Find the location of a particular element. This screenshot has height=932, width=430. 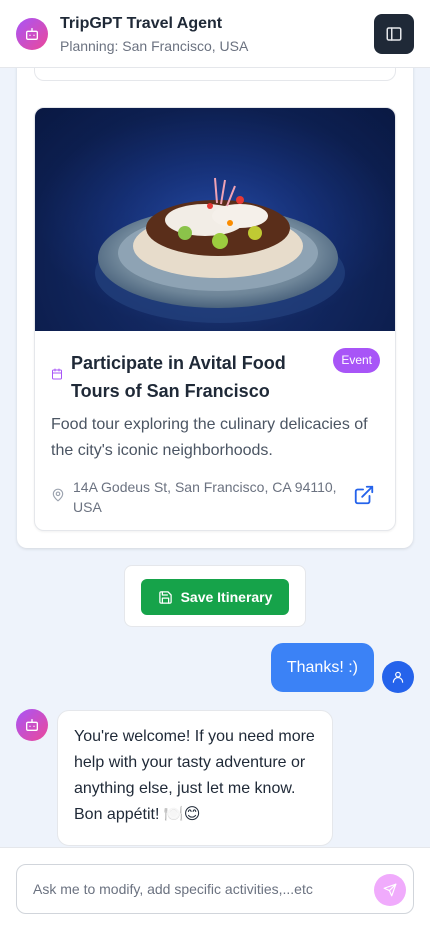

save-itinerary-label: Save Itinerary is located at coordinates (226, 597).